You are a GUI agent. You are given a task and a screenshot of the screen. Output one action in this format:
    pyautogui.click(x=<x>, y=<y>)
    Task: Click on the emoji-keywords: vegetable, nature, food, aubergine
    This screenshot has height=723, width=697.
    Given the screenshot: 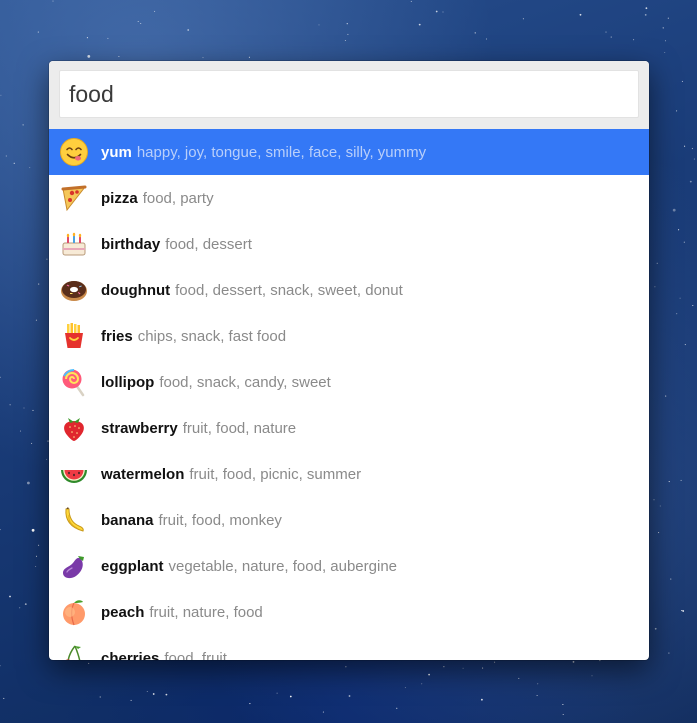 What is the action you would take?
    pyautogui.click(x=283, y=566)
    